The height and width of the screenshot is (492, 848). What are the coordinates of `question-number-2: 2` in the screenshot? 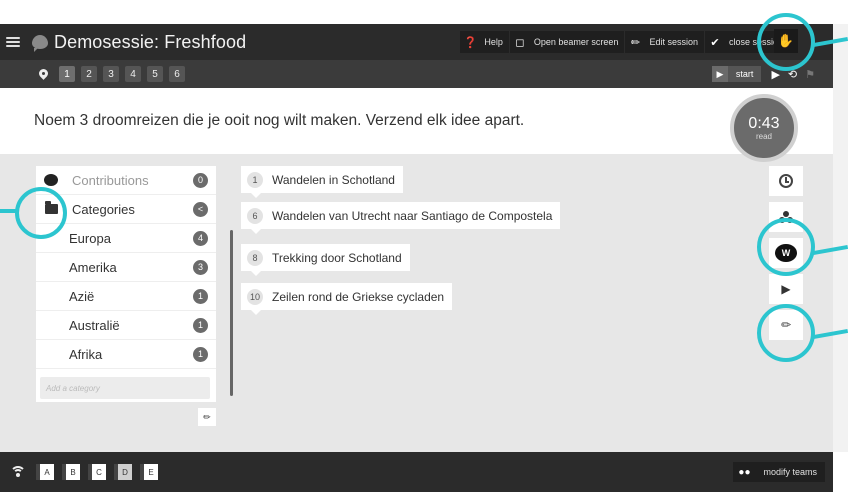 It's located at (89, 74).